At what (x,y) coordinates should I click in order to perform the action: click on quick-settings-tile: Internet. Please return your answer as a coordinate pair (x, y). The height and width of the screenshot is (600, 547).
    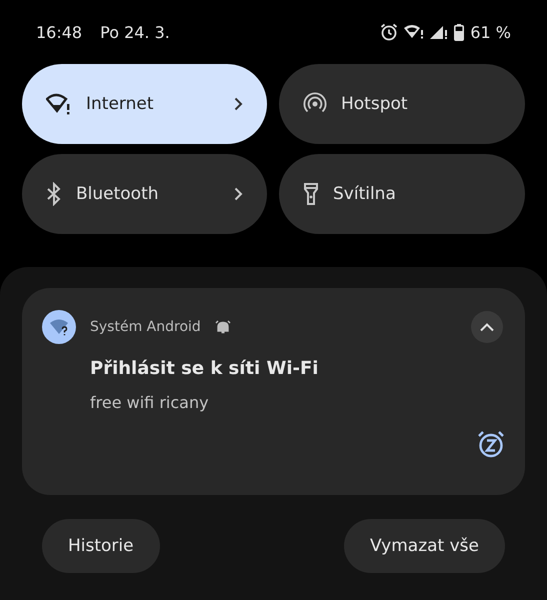
    Looking at the image, I should click on (144, 104).